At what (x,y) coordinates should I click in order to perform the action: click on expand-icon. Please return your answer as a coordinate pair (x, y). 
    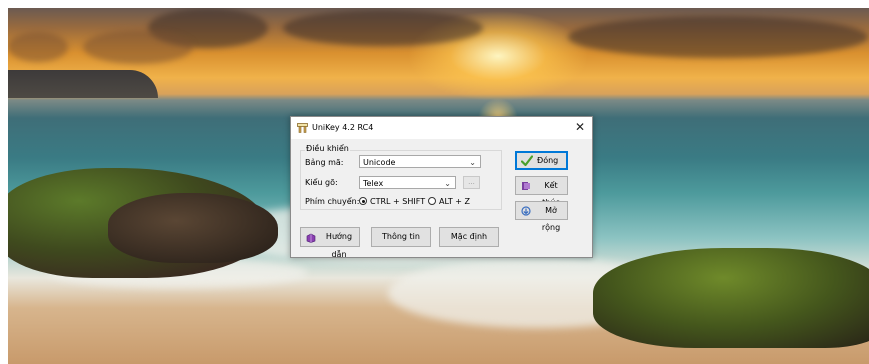
    Looking at the image, I should click on (526, 211).